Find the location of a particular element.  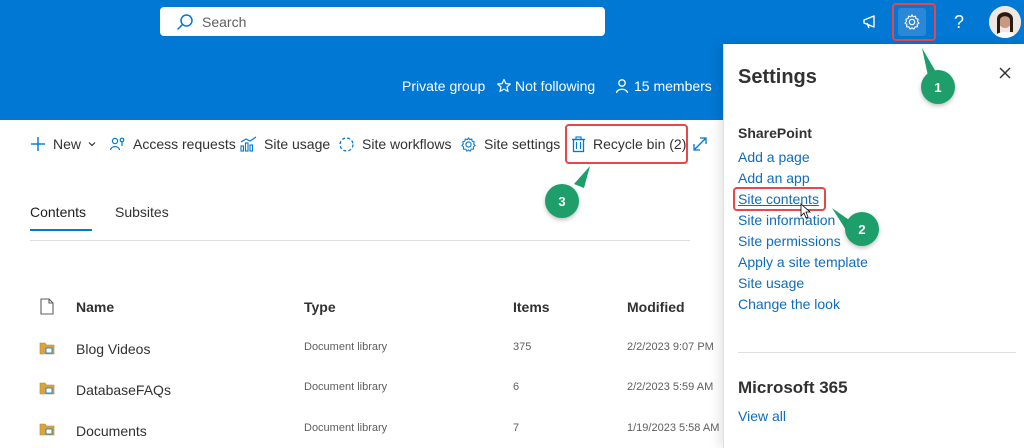

expand-button is located at coordinates (703, 144).